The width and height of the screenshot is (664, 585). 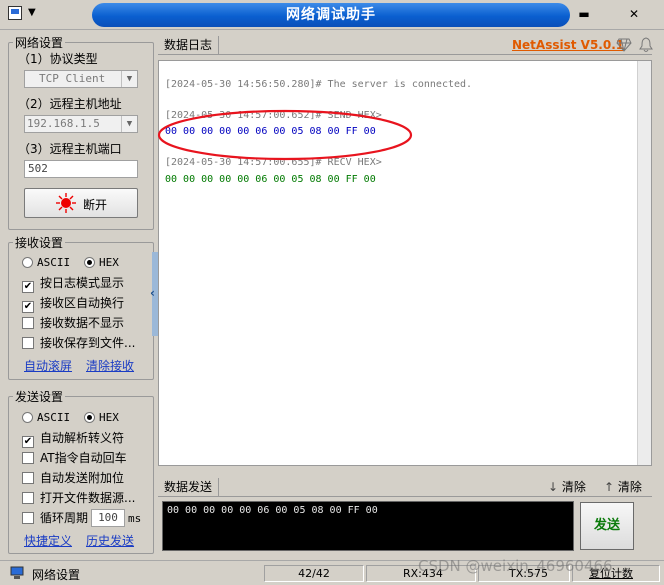 I want to click on send-ascii-radio: ASCII, so click(x=46, y=418).